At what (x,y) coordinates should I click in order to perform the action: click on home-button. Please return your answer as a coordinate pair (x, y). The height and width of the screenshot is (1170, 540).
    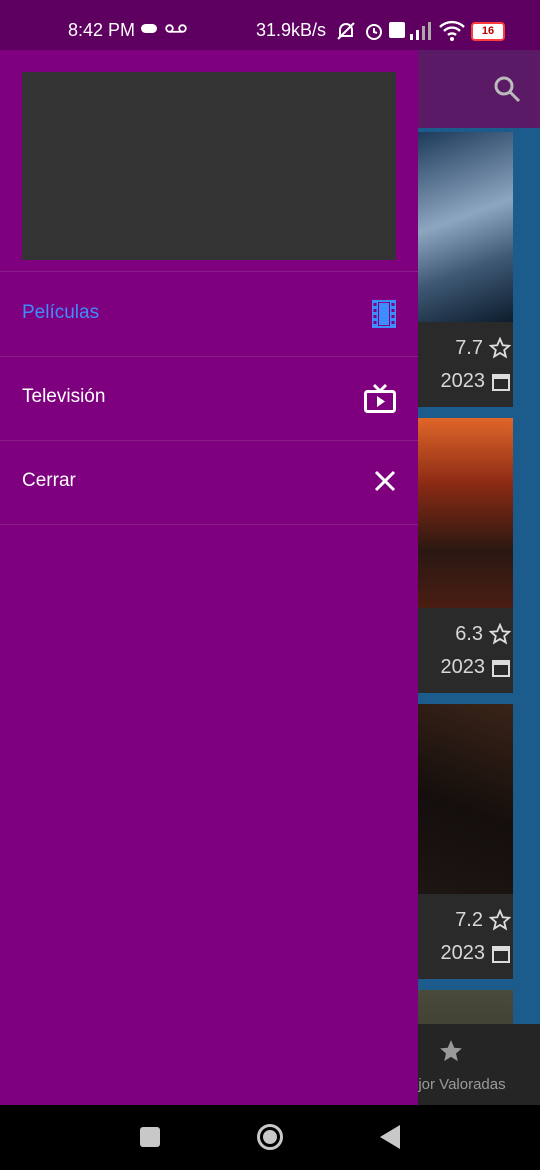
    Looking at the image, I should click on (270, 1137).